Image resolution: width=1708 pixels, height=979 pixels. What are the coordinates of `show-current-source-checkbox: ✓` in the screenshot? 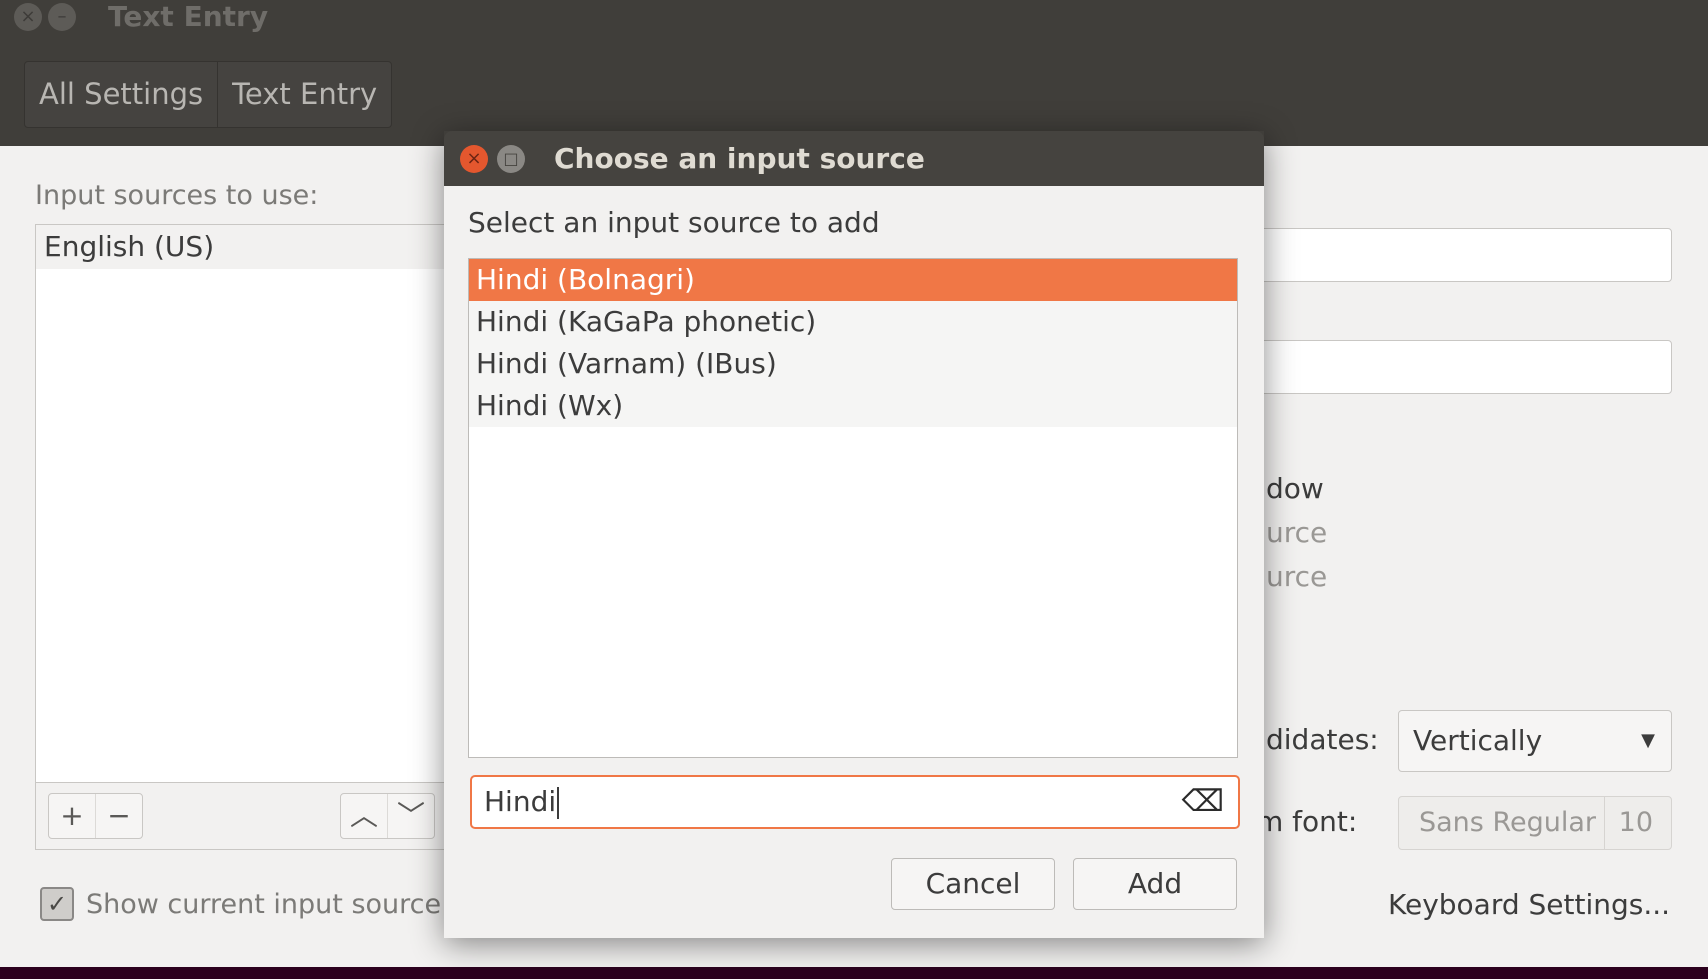 It's located at (57, 904).